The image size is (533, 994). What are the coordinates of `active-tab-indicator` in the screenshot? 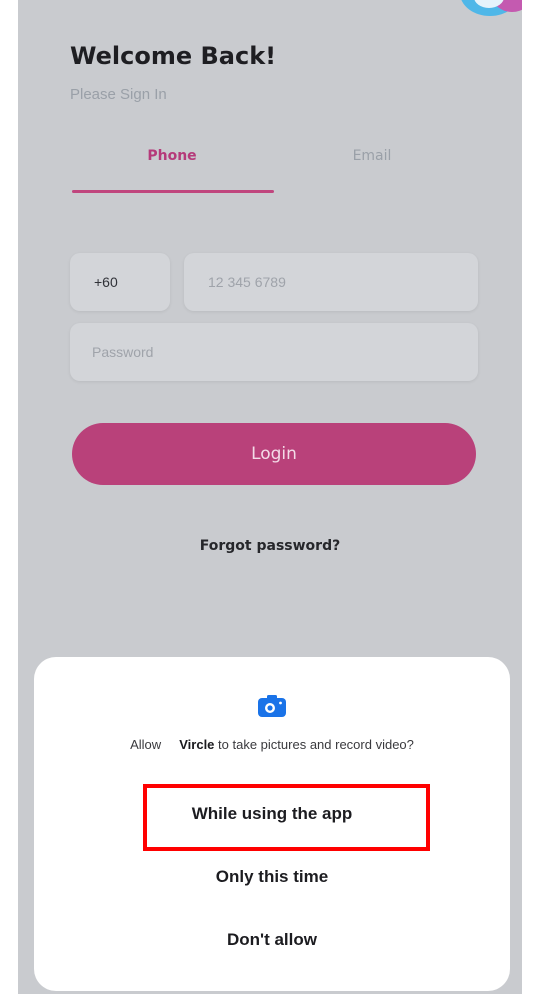 It's located at (173, 191).